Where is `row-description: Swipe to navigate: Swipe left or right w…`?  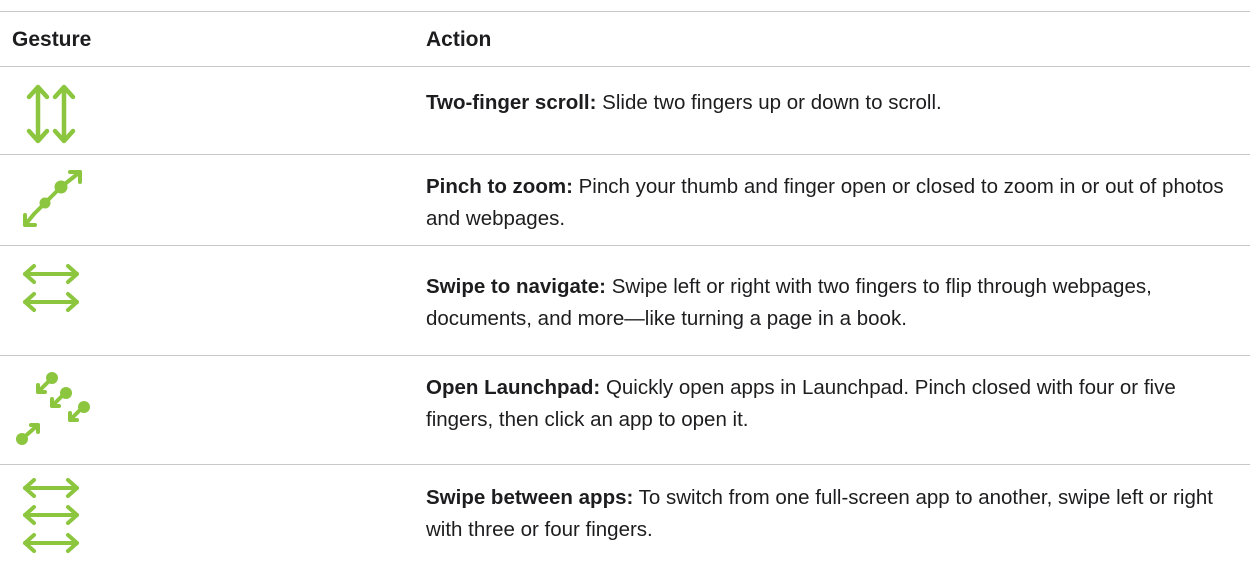 row-description: Swipe to navigate: Swipe left or right w… is located at coordinates (833, 303).